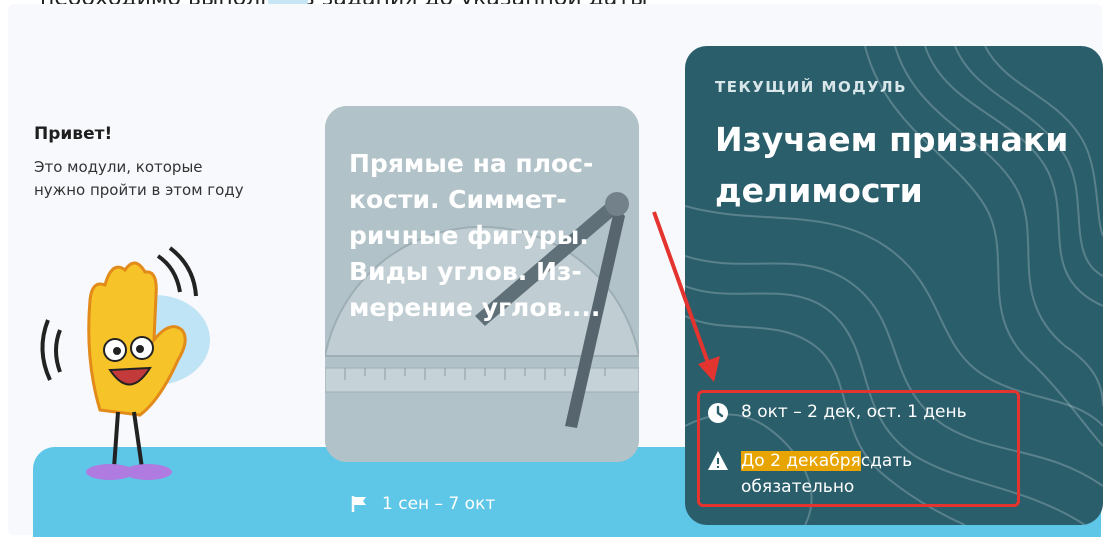 The width and height of the screenshot is (1110, 537). Describe the element at coordinates (858, 448) in the screenshot. I see `annotation-highlight-box` at that location.